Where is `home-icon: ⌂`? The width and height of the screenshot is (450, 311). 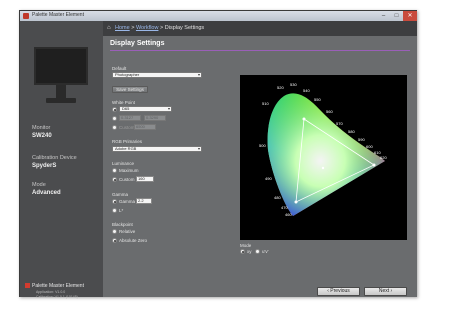
home-icon: ⌂ is located at coordinates (110, 28).